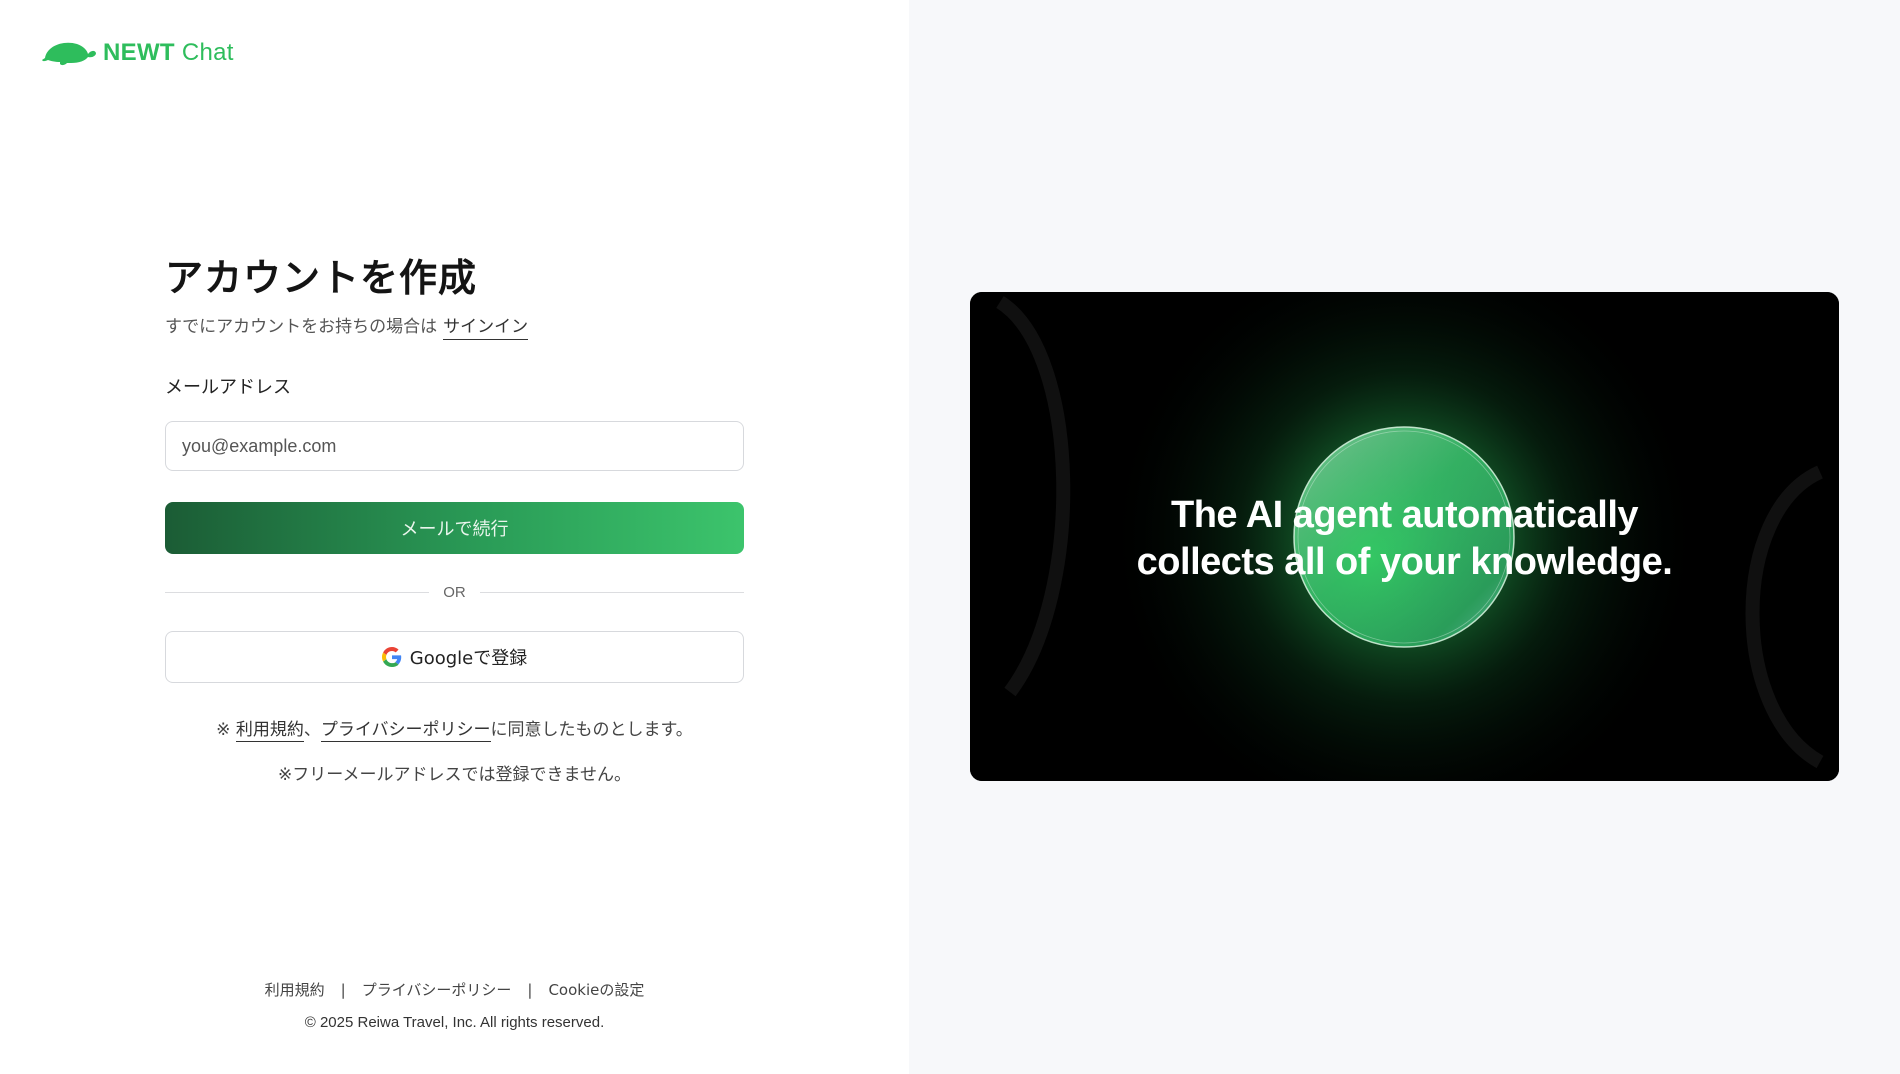  I want to click on or-divider: OR, so click(454, 592).